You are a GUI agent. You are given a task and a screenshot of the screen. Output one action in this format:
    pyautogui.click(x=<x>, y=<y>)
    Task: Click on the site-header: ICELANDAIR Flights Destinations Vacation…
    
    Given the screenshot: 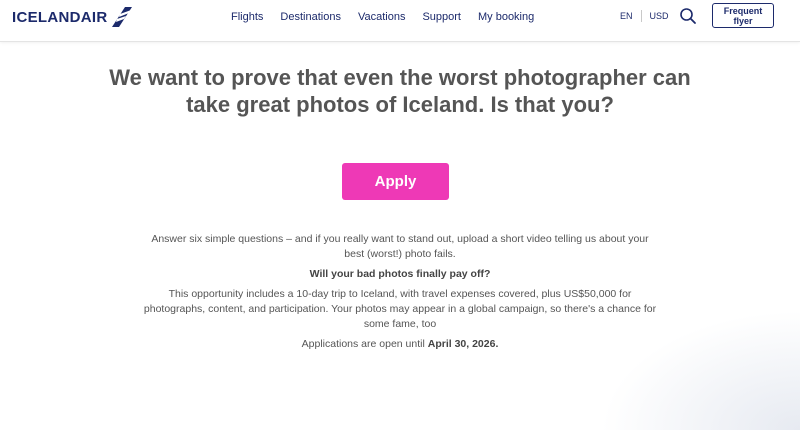 What is the action you would take?
    pyautogui.click(x=400, y=21)
    